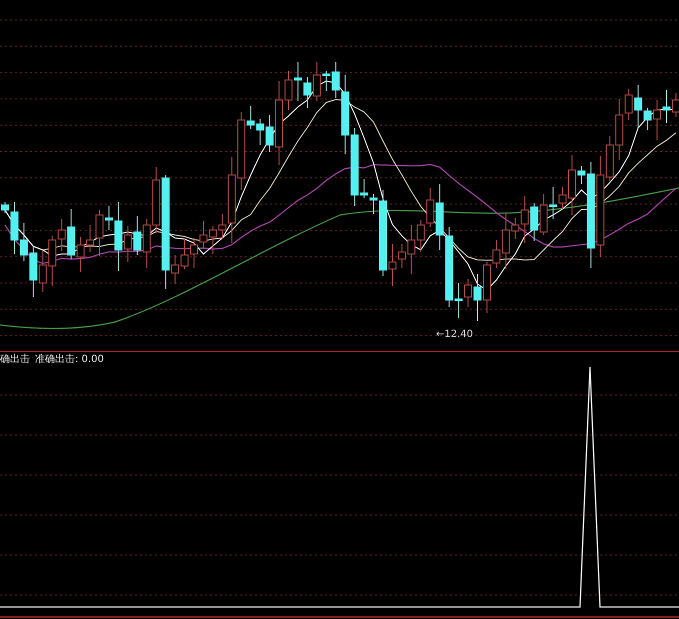 The width and height of the screenshot is (679, 619). I want to click on indicator-value: 准确出击: 0.00, so click(69, 360).